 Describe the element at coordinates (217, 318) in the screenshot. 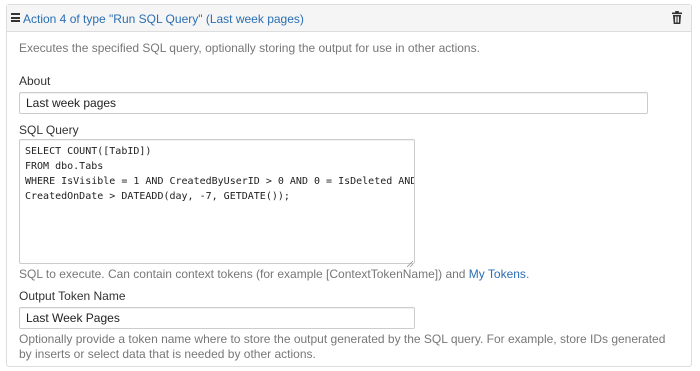

I see `output-token-input` at that location.